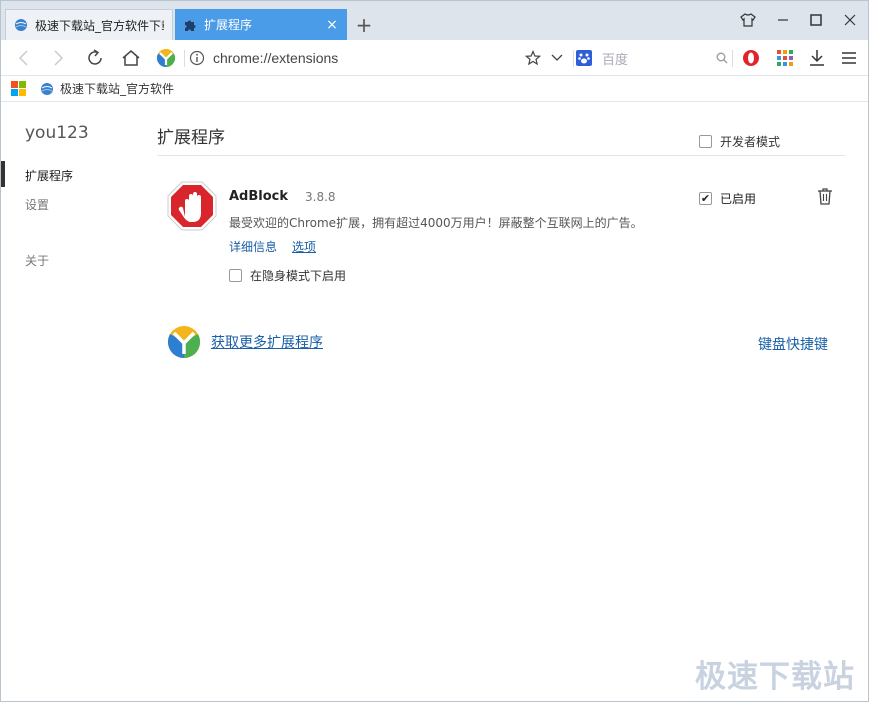  What do you see at coordinates (191, 138) in the screenshot?
I see `page-title: 扩展程序` at bounding box center [191, 138].